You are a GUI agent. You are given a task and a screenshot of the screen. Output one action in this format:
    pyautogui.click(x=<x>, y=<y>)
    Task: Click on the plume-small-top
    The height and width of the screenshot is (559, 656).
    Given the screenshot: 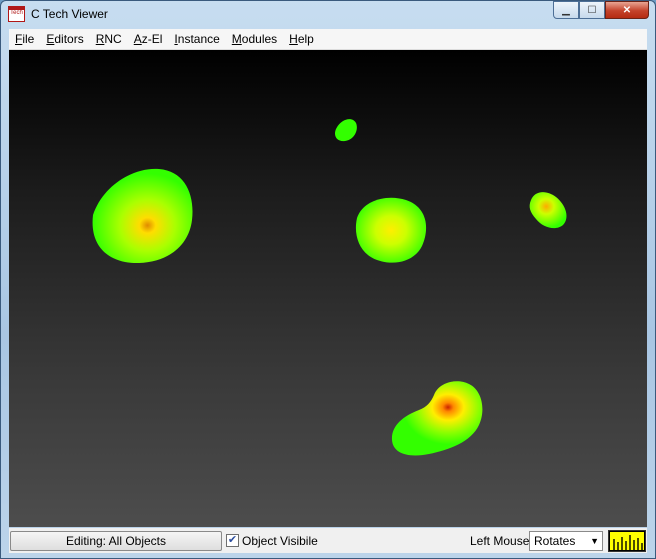 What is the action you would take?
    pyautogui.click(x=346, y=130)
    